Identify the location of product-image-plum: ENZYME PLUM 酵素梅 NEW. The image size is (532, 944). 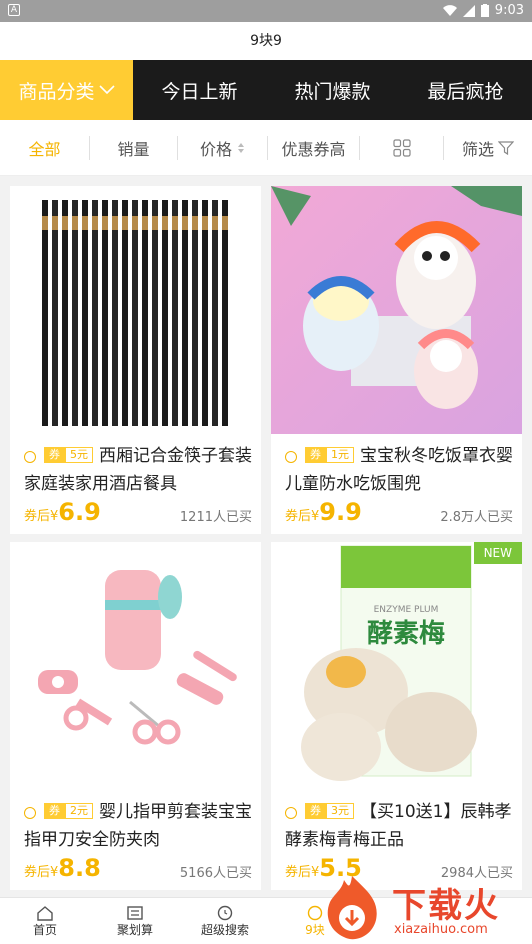
(396, 666).